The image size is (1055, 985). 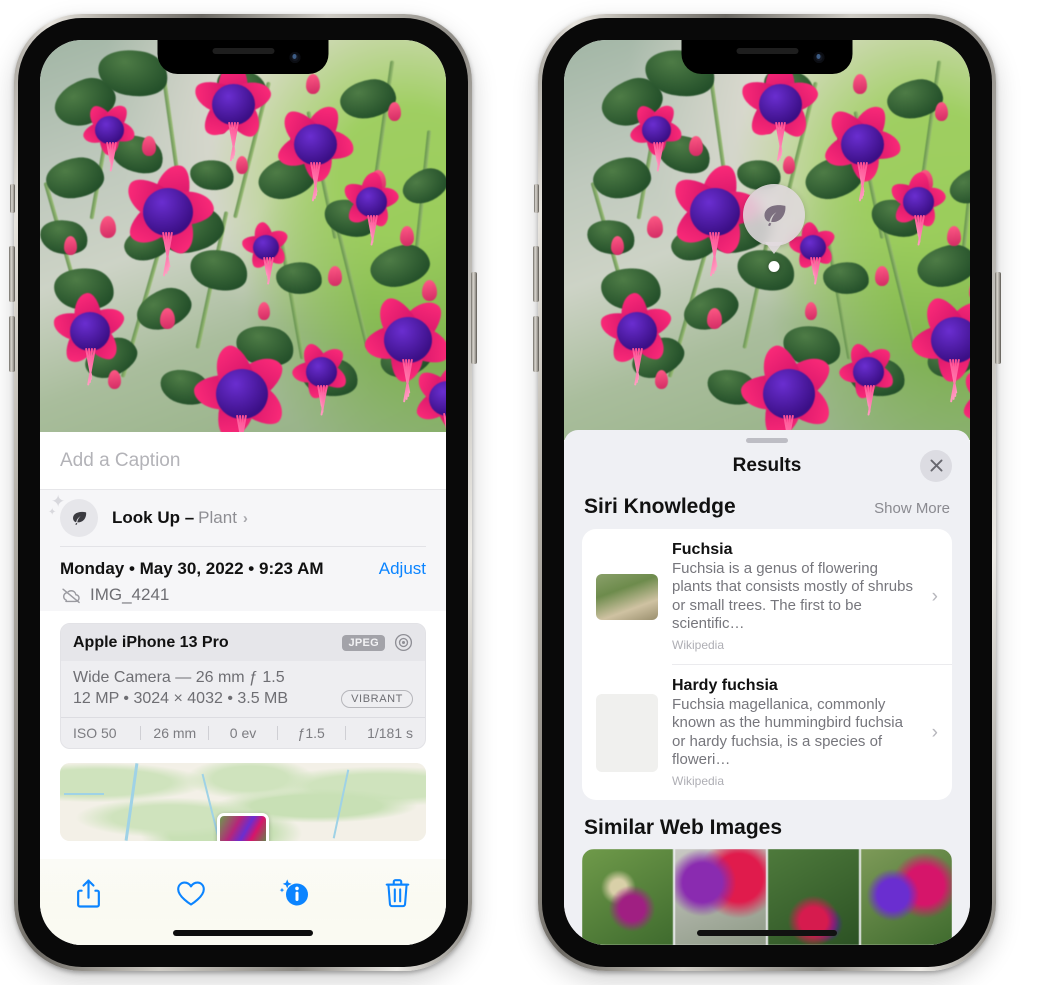 What do you see at coordinates (192, 568) in the screenshot?
I see `capture-date: Monday • May 30, 2022 • 9:23 AM` at bounding box center [192, 568].